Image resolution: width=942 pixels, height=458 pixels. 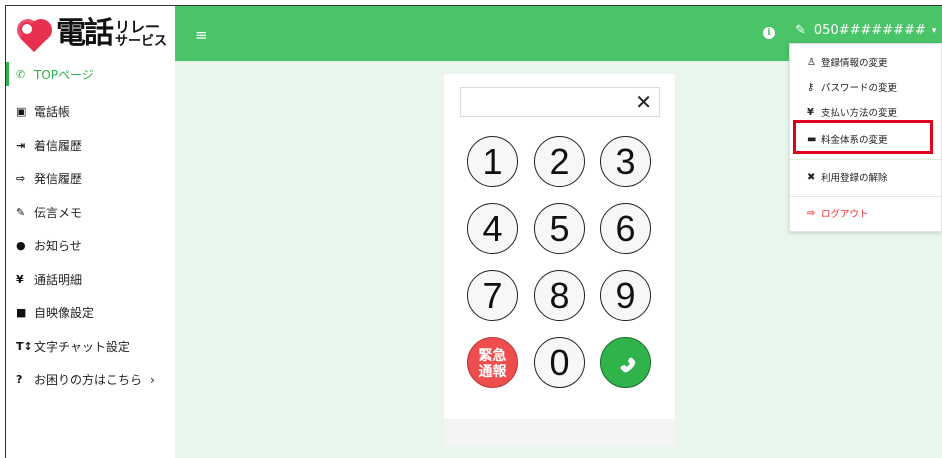 What do you see at coordinates (845, 214) in the screenshot?
I see `menu-item-label: ログアウト` at bounding box center [845, 214].